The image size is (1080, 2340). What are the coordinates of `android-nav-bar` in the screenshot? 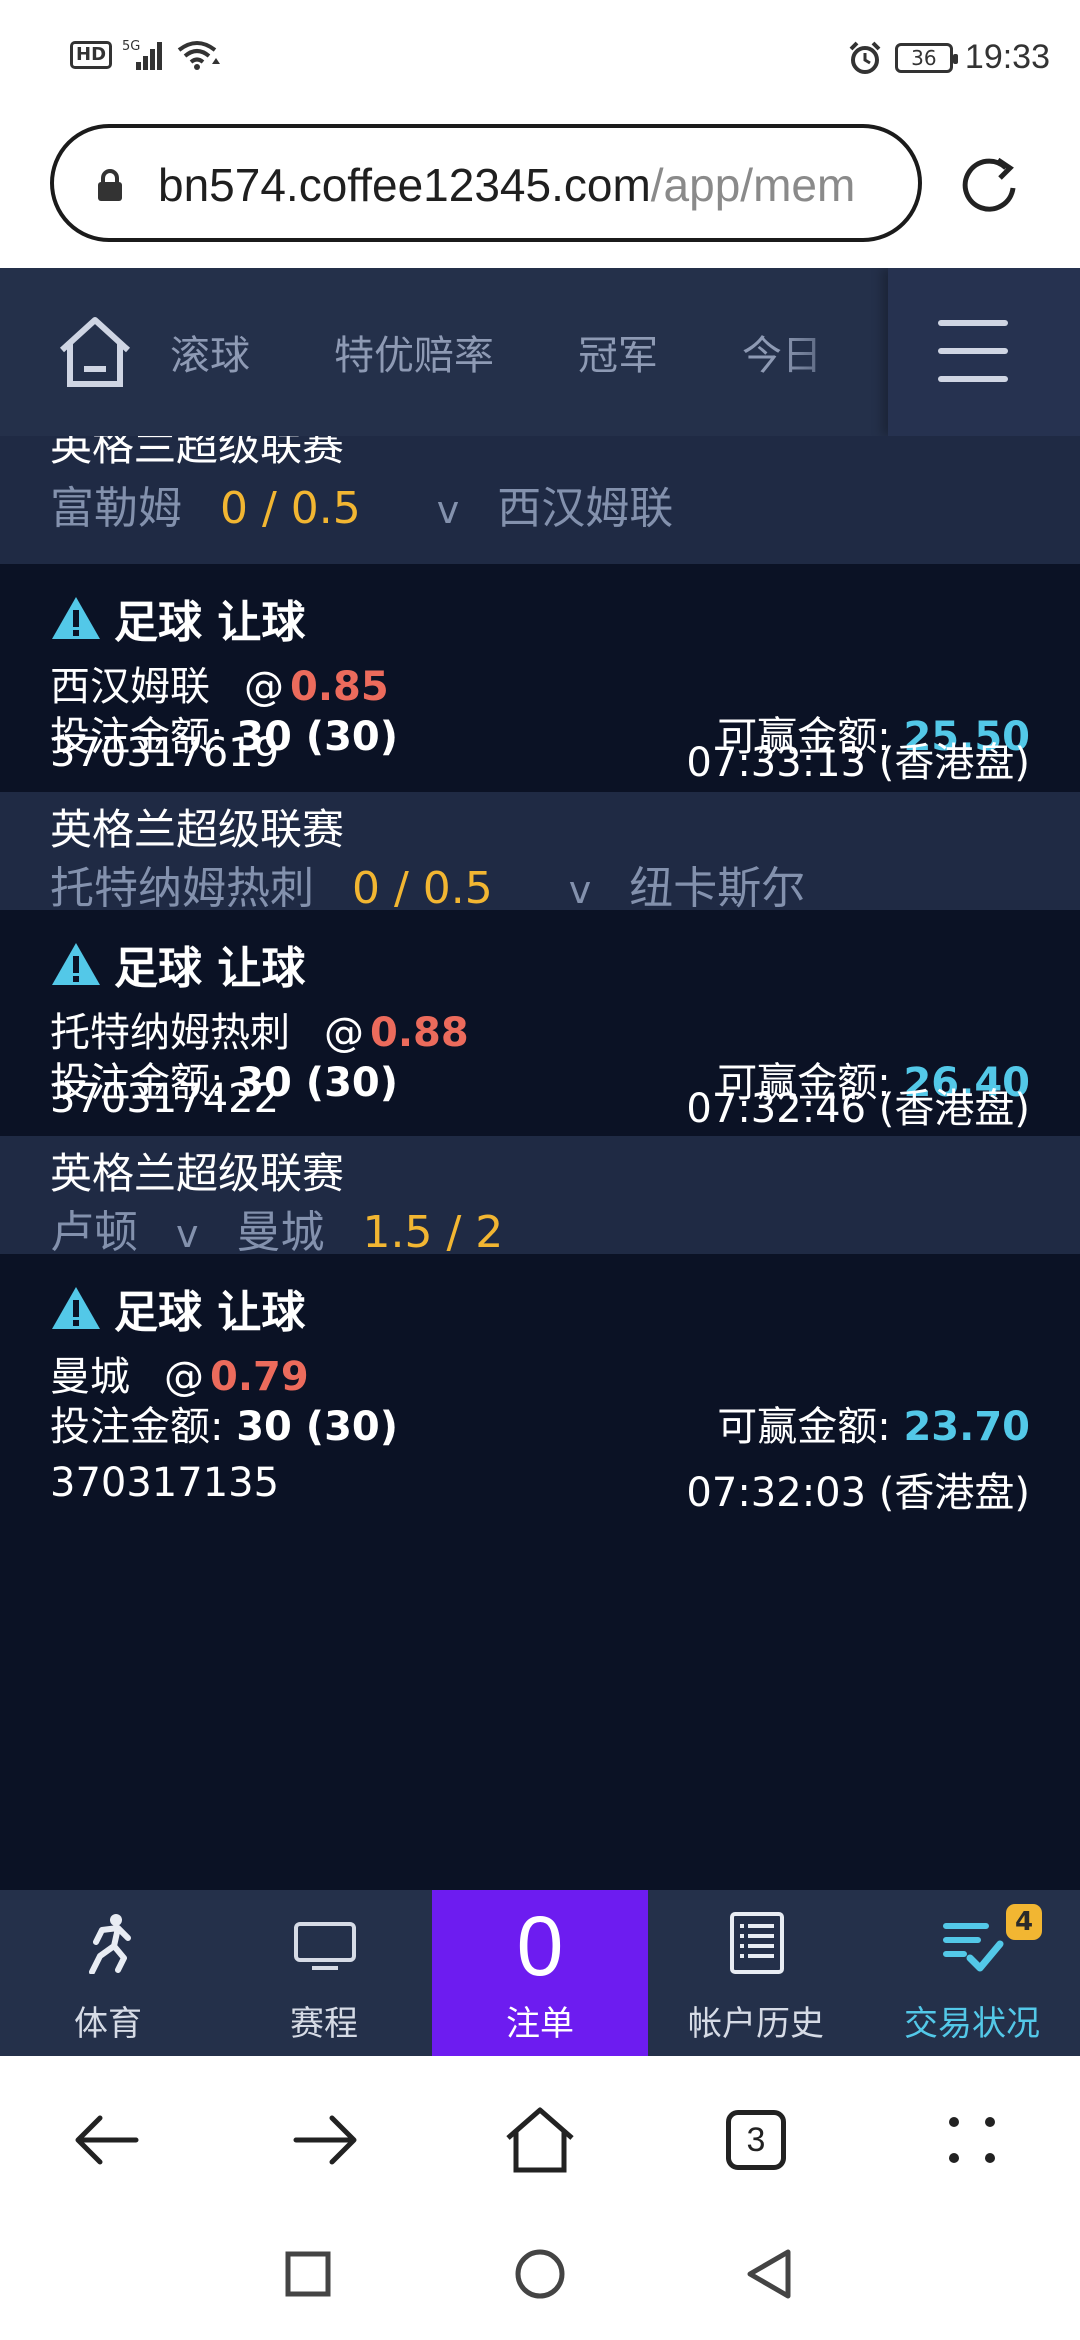 It's located at (540, 2281).